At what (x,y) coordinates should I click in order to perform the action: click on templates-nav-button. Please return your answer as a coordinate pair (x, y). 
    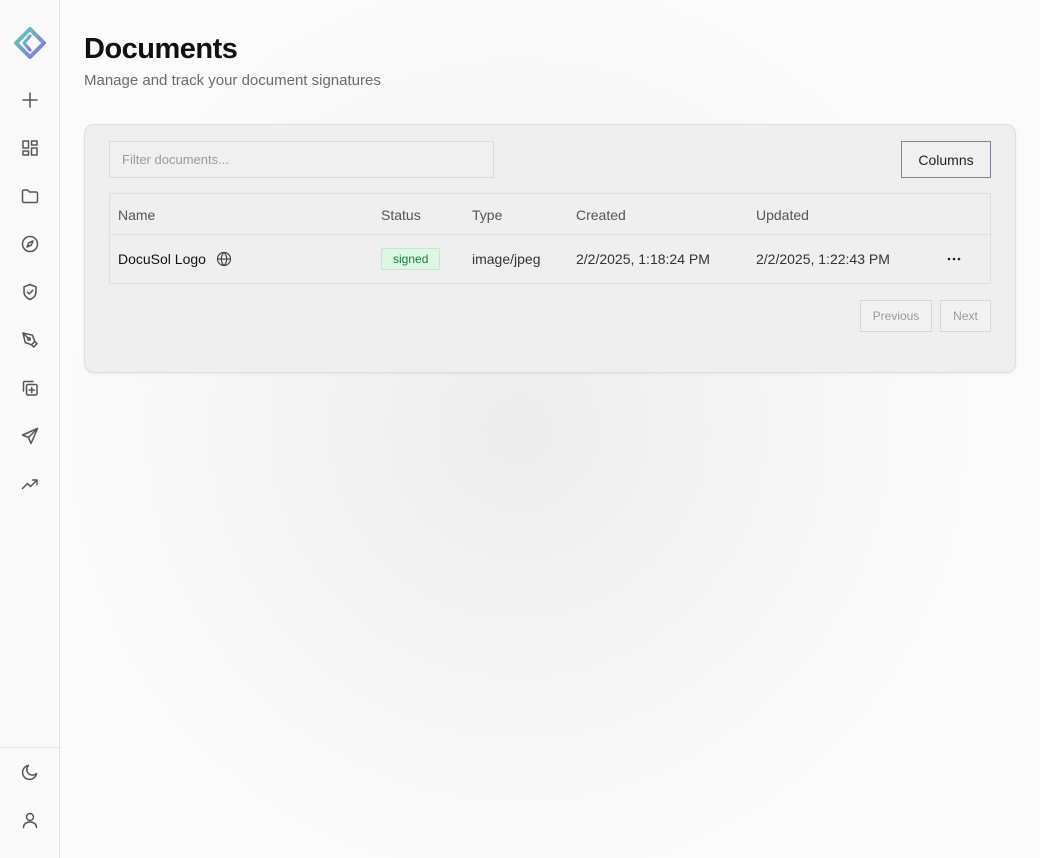
    Looking at the image, I should click on (30, 388).